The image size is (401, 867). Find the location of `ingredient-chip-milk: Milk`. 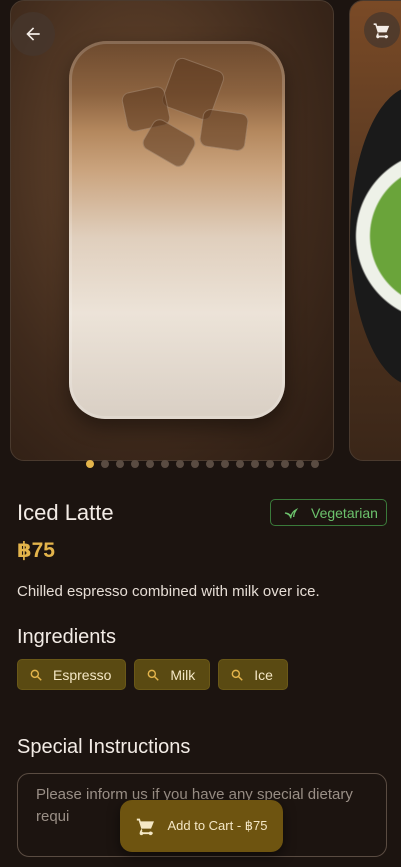

ingredient-chip-milk: Milk is located at coordinates (172, 674).